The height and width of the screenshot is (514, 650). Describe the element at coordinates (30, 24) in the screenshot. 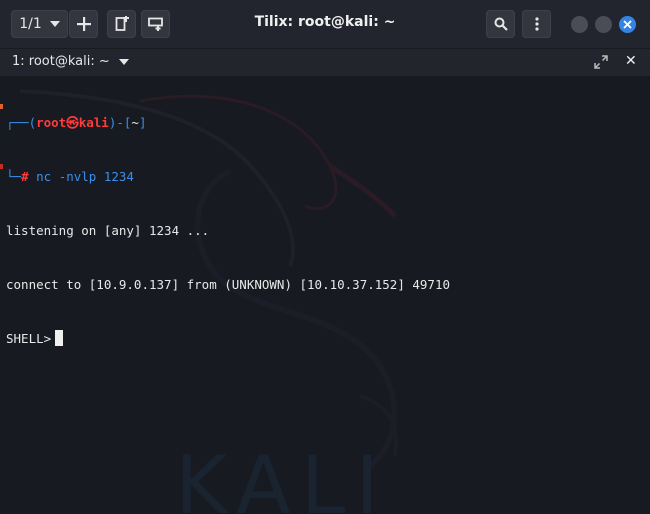

I see `session-counter: 1/1` at that location.